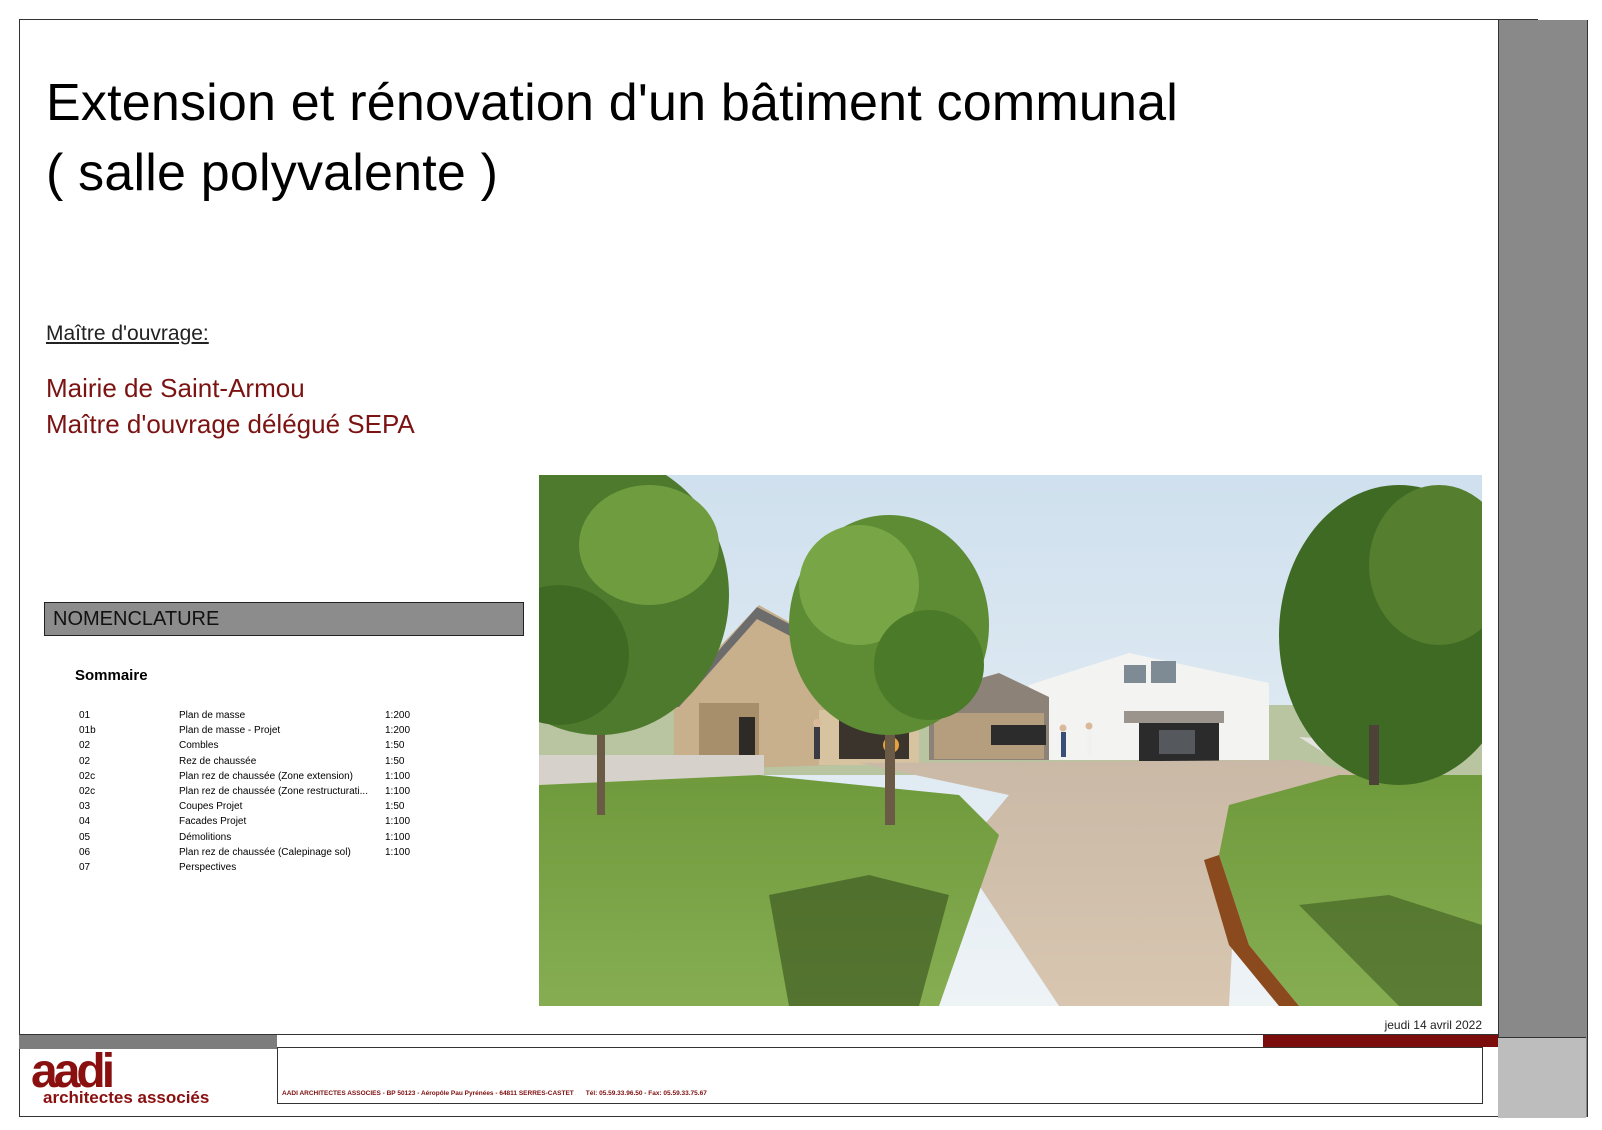 The height and width of the screenshot is (1130, 1602). I want to click on toc-number: 05, so click(85, 837).